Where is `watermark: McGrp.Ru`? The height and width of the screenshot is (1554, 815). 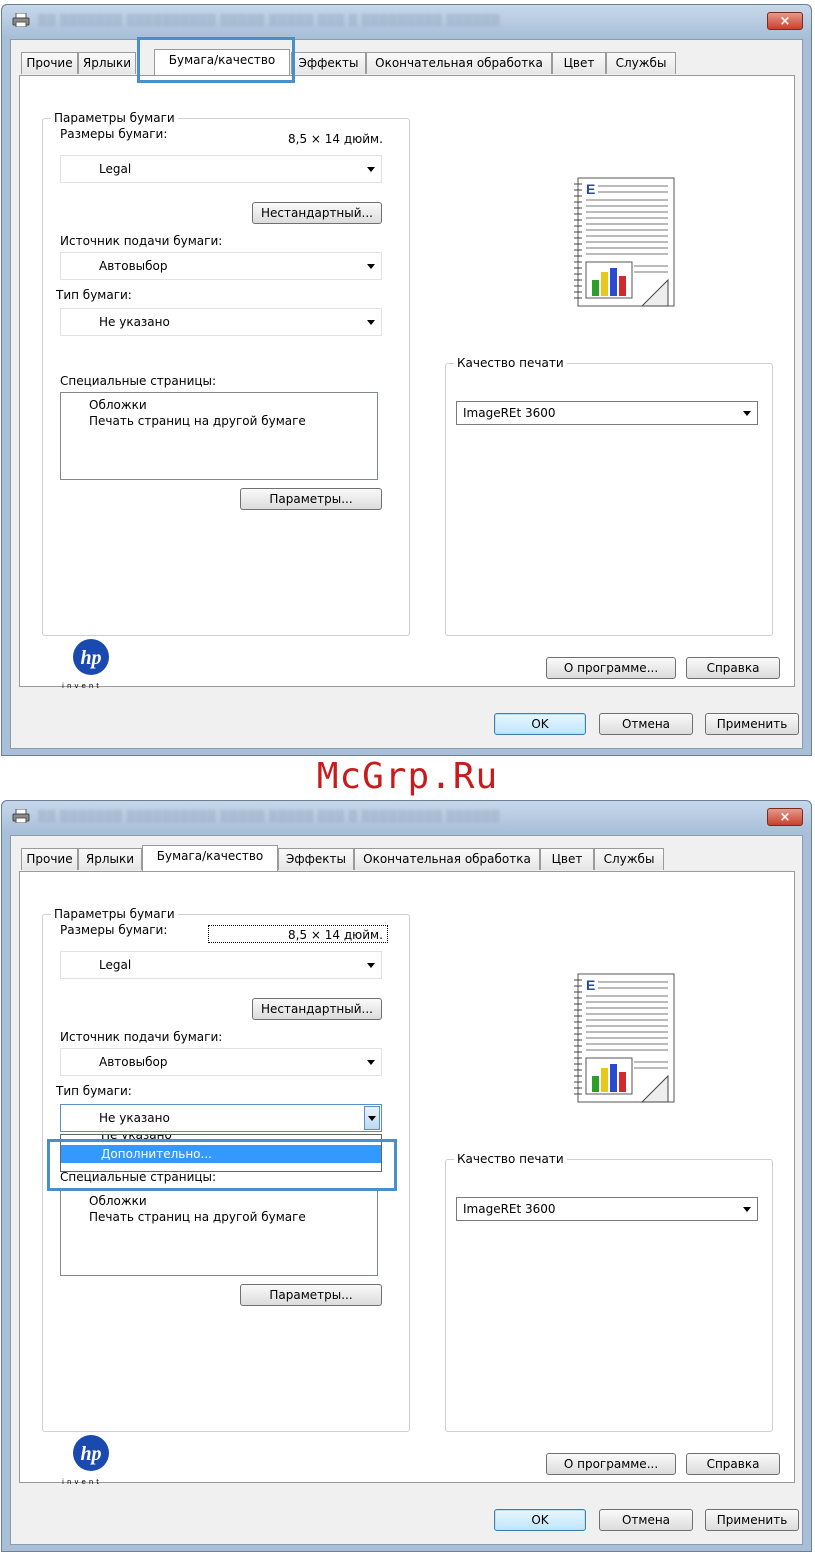
watermark: McGrp.Ru is located at coordinates (407, 776).